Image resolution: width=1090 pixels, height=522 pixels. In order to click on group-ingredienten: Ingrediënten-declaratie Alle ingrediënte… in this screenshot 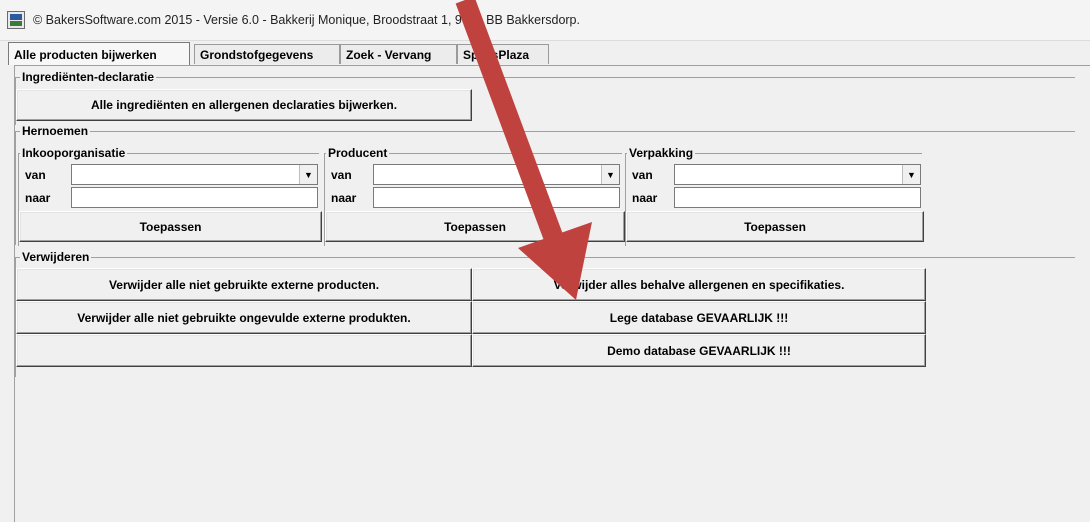, I will do `click(545, 97)`.